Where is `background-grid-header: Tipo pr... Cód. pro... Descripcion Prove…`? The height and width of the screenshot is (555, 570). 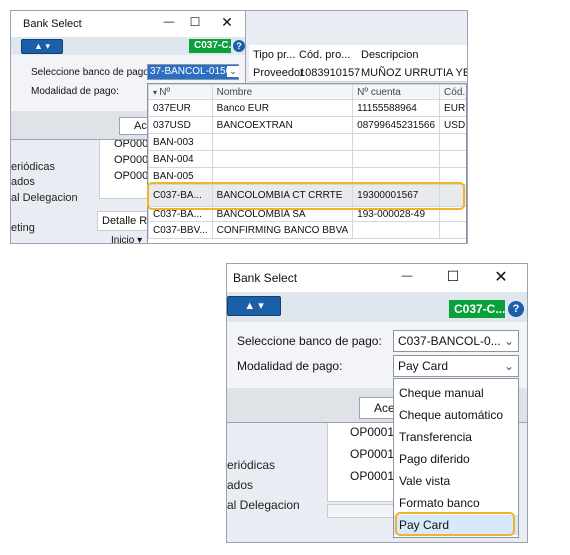
background-grid-header: Tipo pr... Cód. pro... Descripcion Prove… is located at coordinates (358, 63).